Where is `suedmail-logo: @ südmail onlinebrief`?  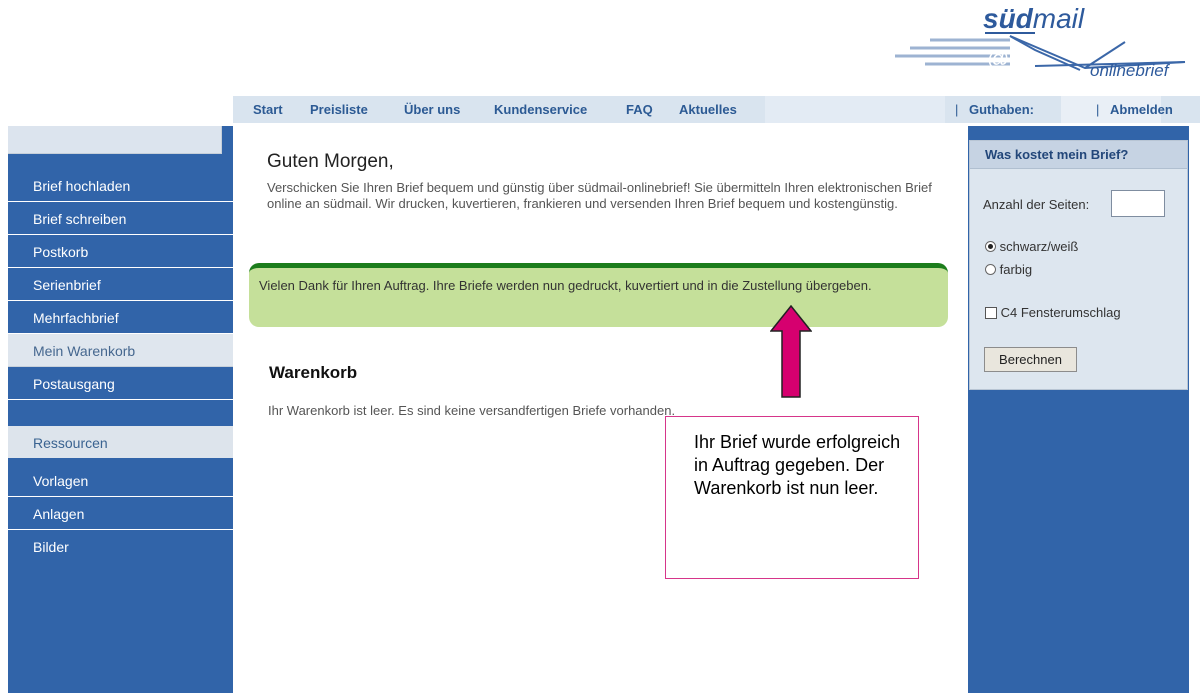 suedmail-logo: @ südmail onlinebrief is located at coordinates (1042, 42).